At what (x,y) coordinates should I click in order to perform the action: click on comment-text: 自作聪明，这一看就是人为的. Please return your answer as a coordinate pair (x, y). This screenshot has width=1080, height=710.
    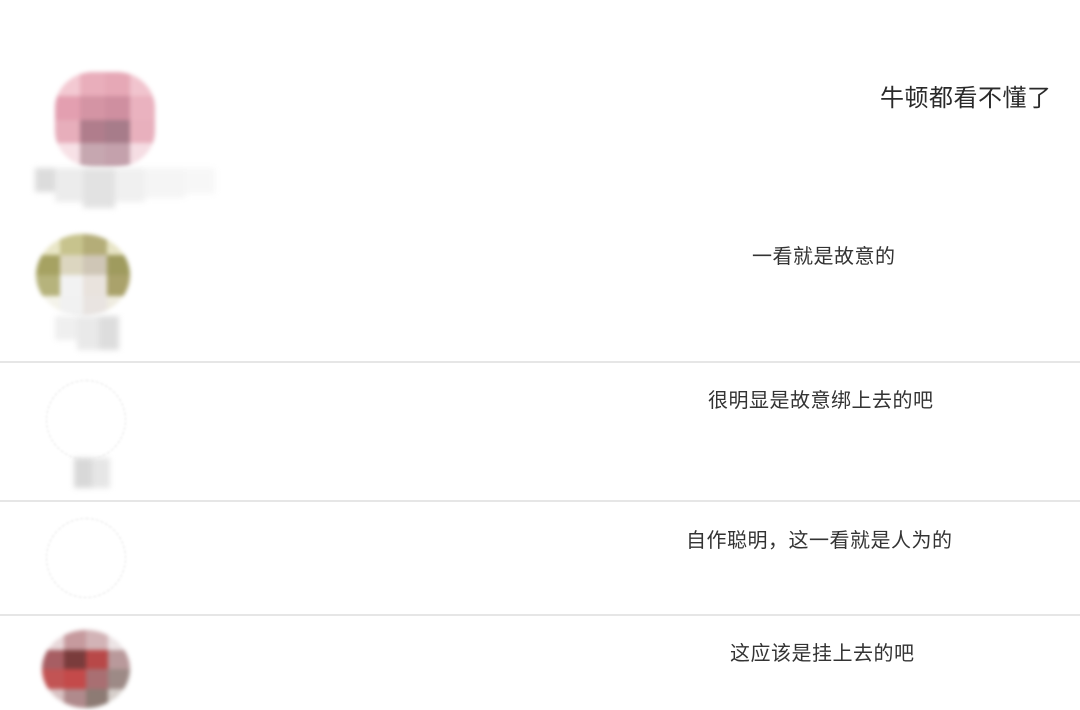
    Looking at the image, I should click on (819, 540).